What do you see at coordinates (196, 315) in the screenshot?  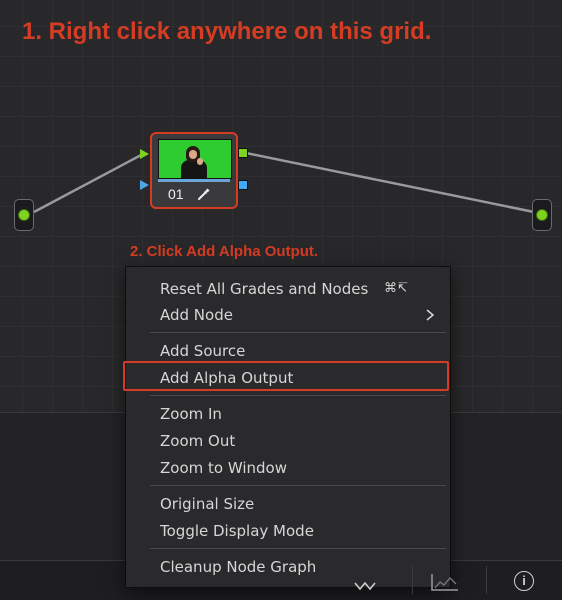 I see `menu-item-label: Add Node` at bounding box center [196, 315].